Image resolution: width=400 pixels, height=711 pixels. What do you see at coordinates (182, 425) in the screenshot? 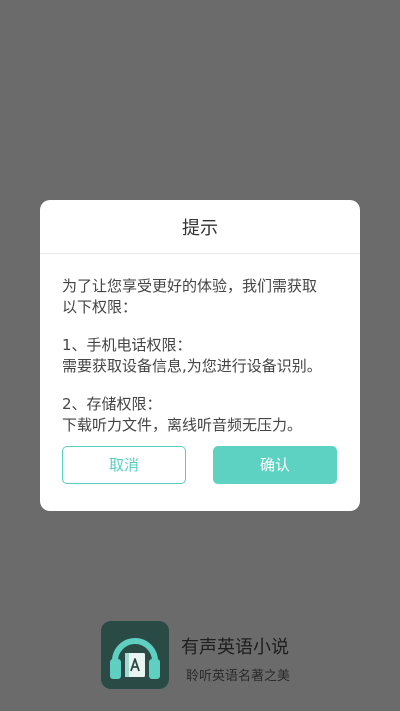
I see `storage-permission-desc: 下载听力文件，离线听音频无压力。` at bounding box center [182, 425].